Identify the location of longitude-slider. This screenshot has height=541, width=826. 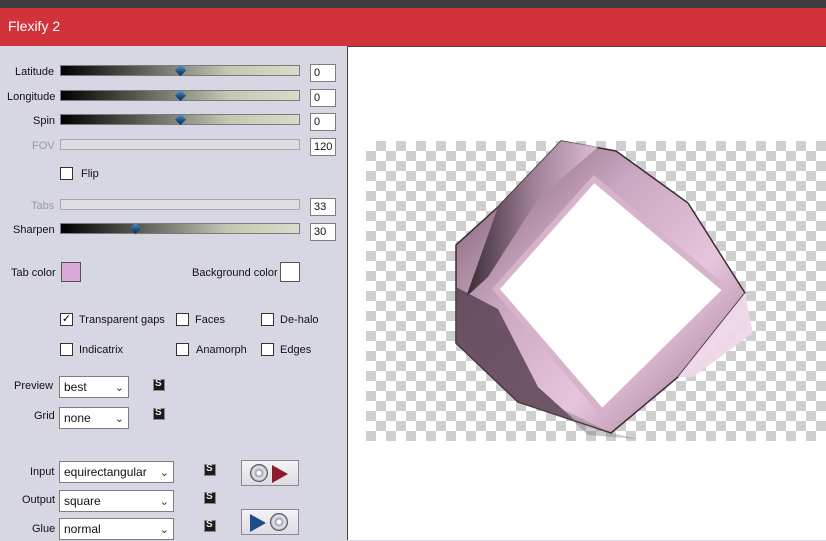
(180, 95).